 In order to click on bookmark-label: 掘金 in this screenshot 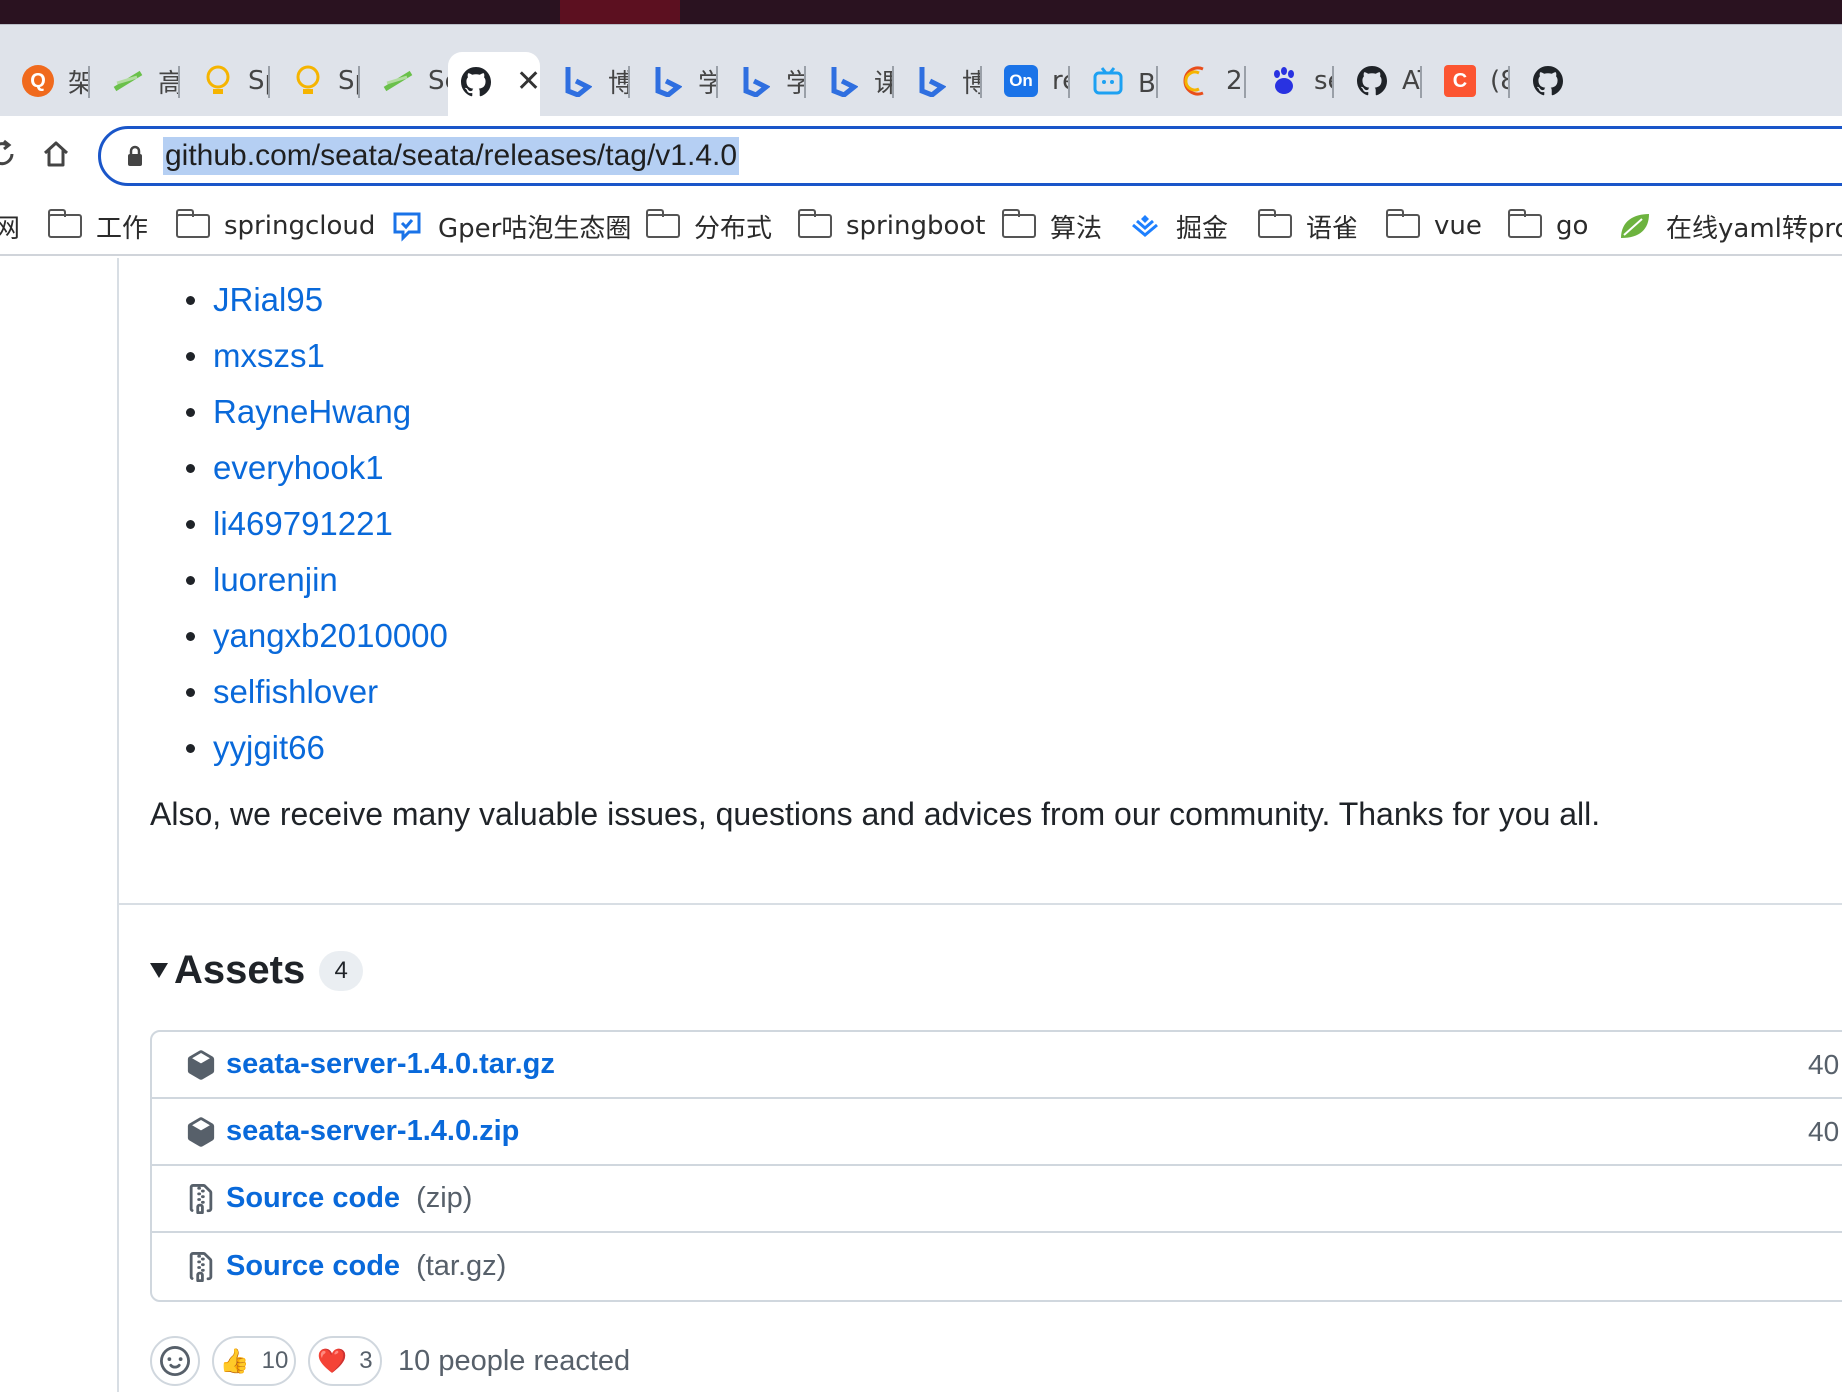, I will do `click(1202, 228)`.